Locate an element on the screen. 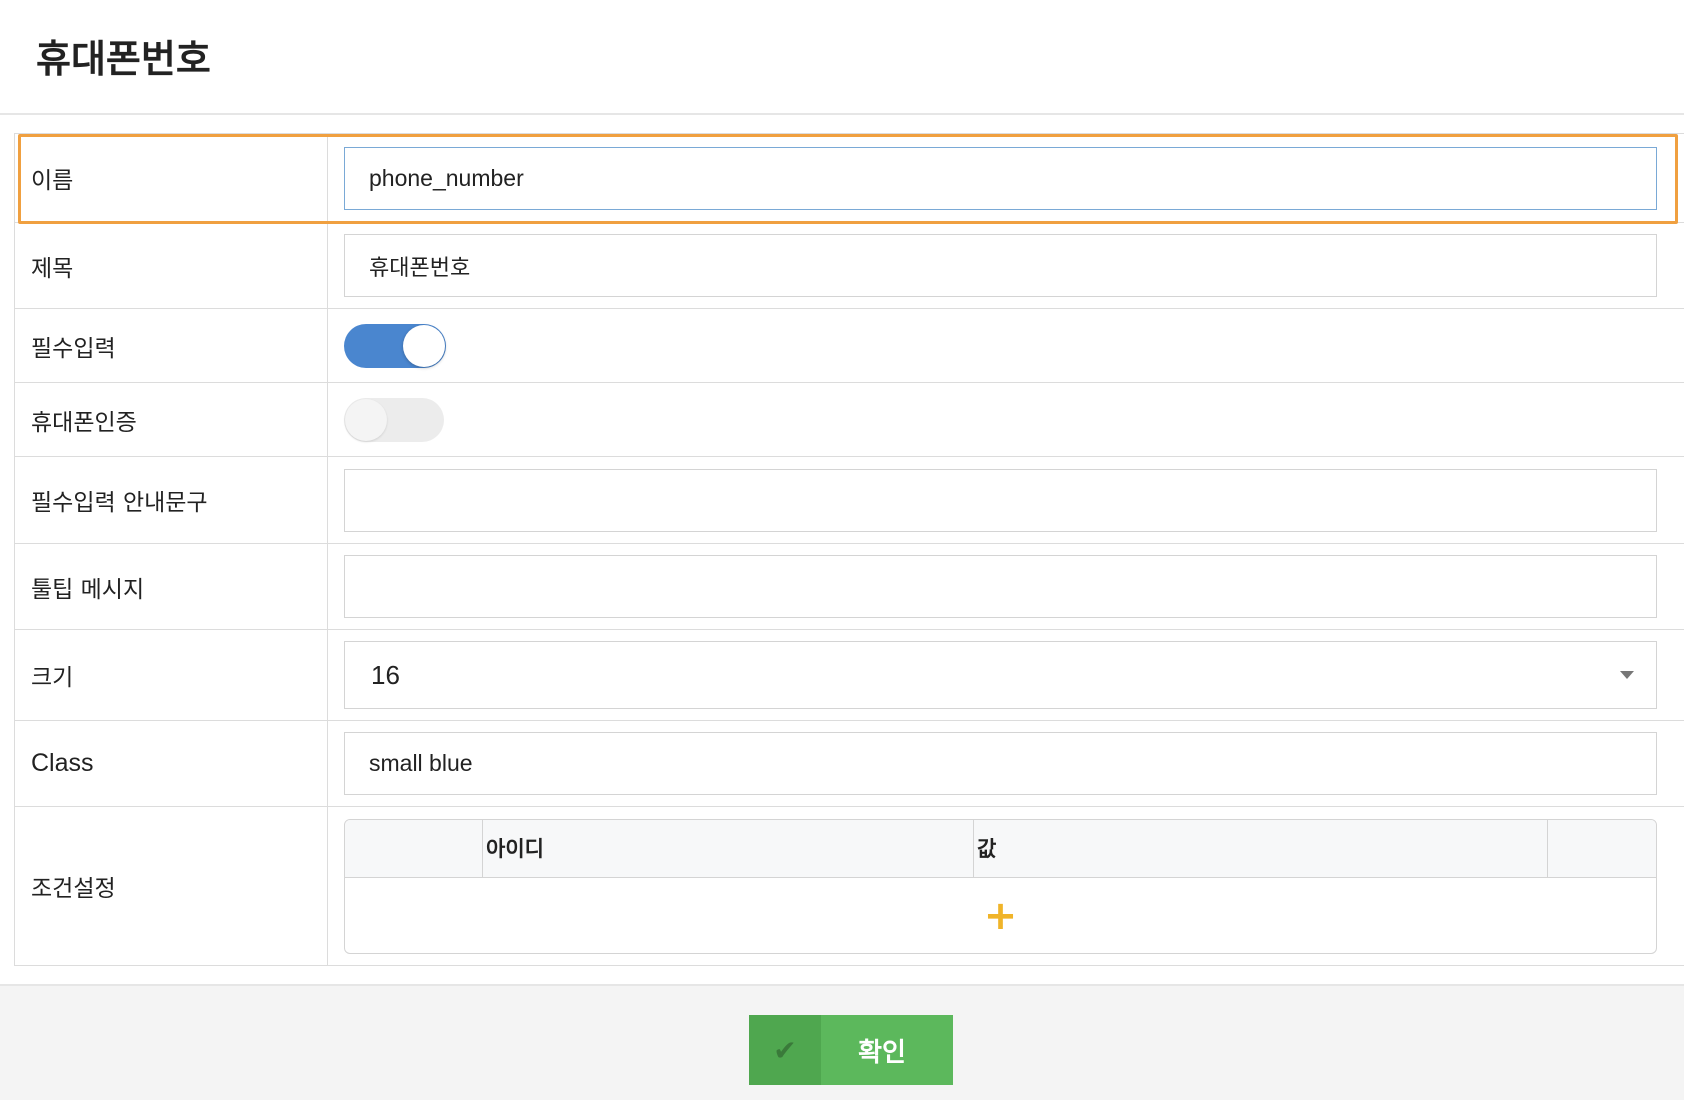 The width and height of the screenshot is (1684, 1100). title-label: 제목 is located at coordinates (171, 265).